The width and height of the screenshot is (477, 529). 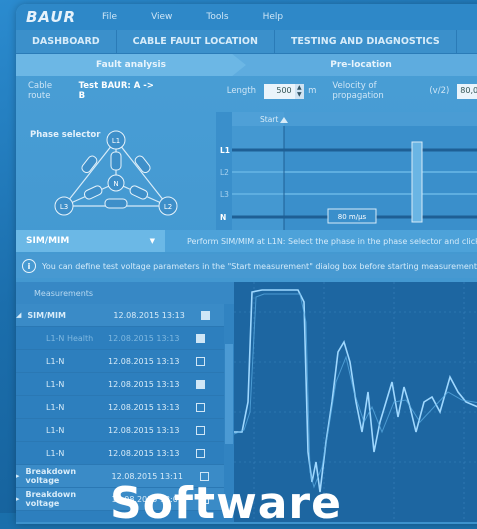 What do you see at coordinates (152, 241) in the screenshot?
I see `chevron-down-icon: ▼` at bounding box center [152, 241].